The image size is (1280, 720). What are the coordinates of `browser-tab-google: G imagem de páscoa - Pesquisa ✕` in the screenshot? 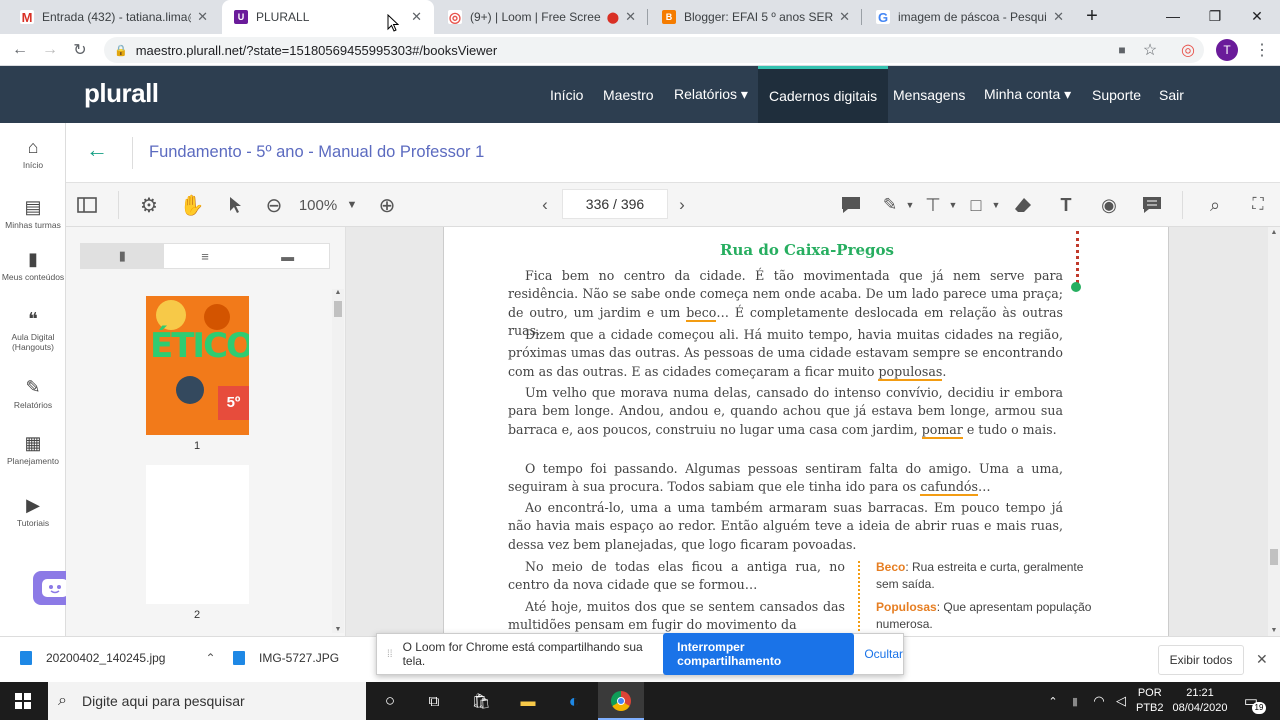 It's located at (970, 17).